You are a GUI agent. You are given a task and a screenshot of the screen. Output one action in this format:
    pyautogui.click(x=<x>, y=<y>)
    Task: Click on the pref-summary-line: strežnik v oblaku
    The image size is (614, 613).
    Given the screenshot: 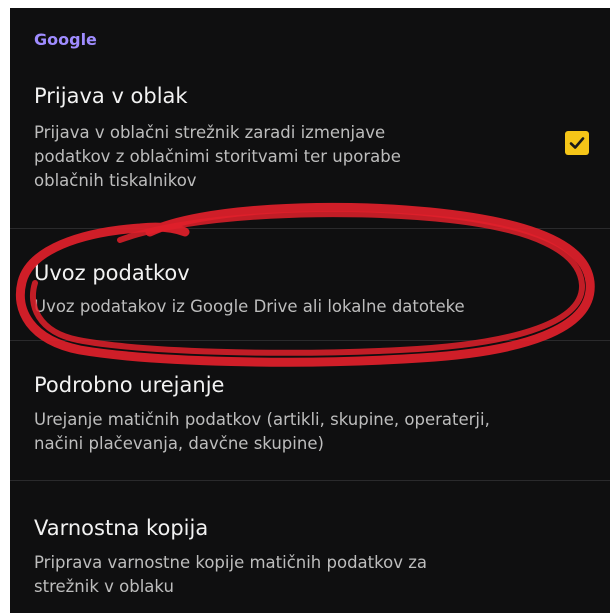 What is the action you would take?
    pyautogui.click(x=104, y=586)
    